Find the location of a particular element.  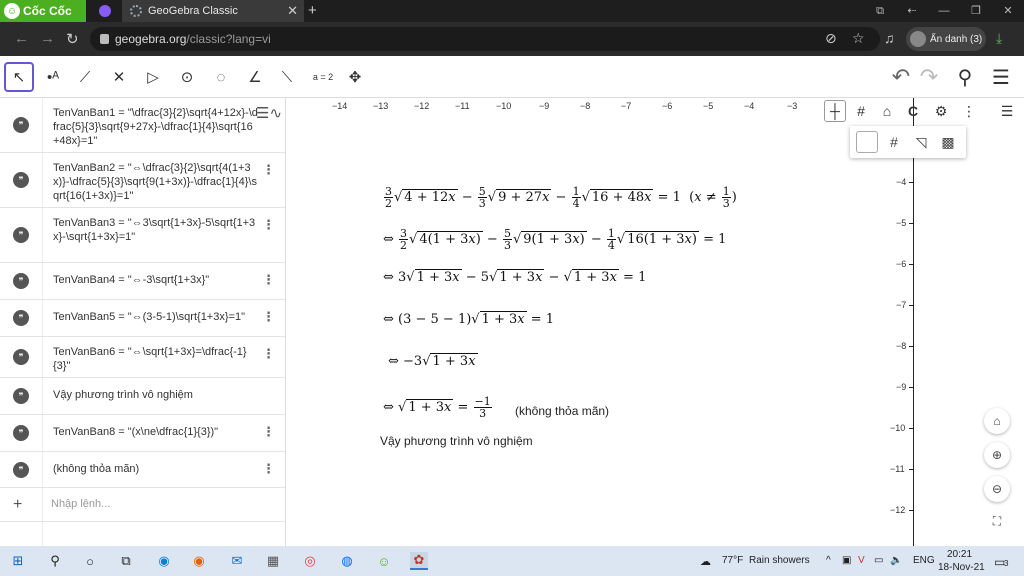

move-view-tool: ✥ is located at coordinates (355, 77).